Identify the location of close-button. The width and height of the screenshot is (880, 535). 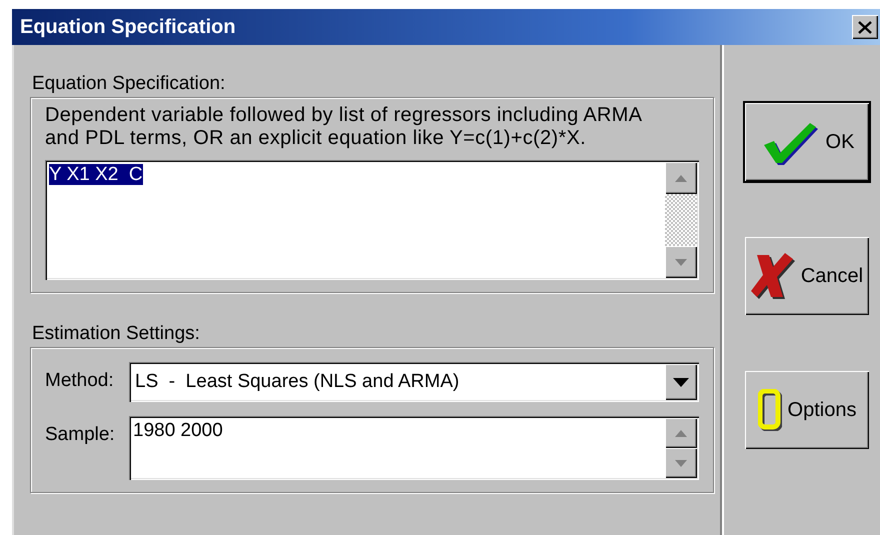
(865, 27).